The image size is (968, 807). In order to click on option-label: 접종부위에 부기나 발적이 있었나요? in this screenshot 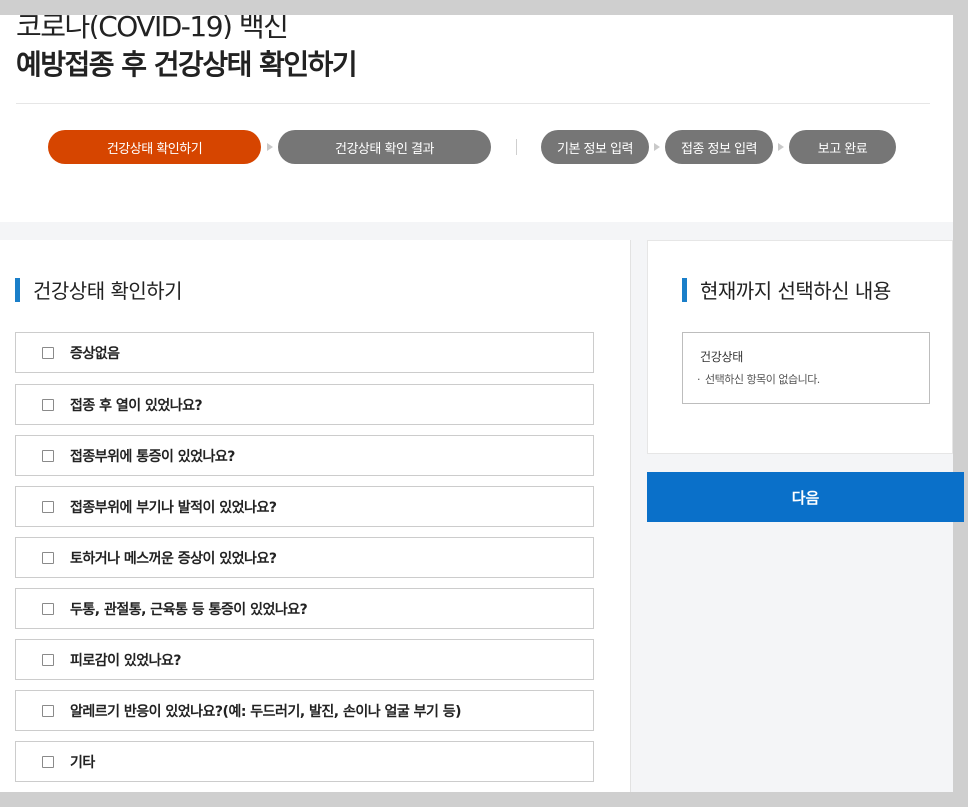, I will do `click(173, 507)`.